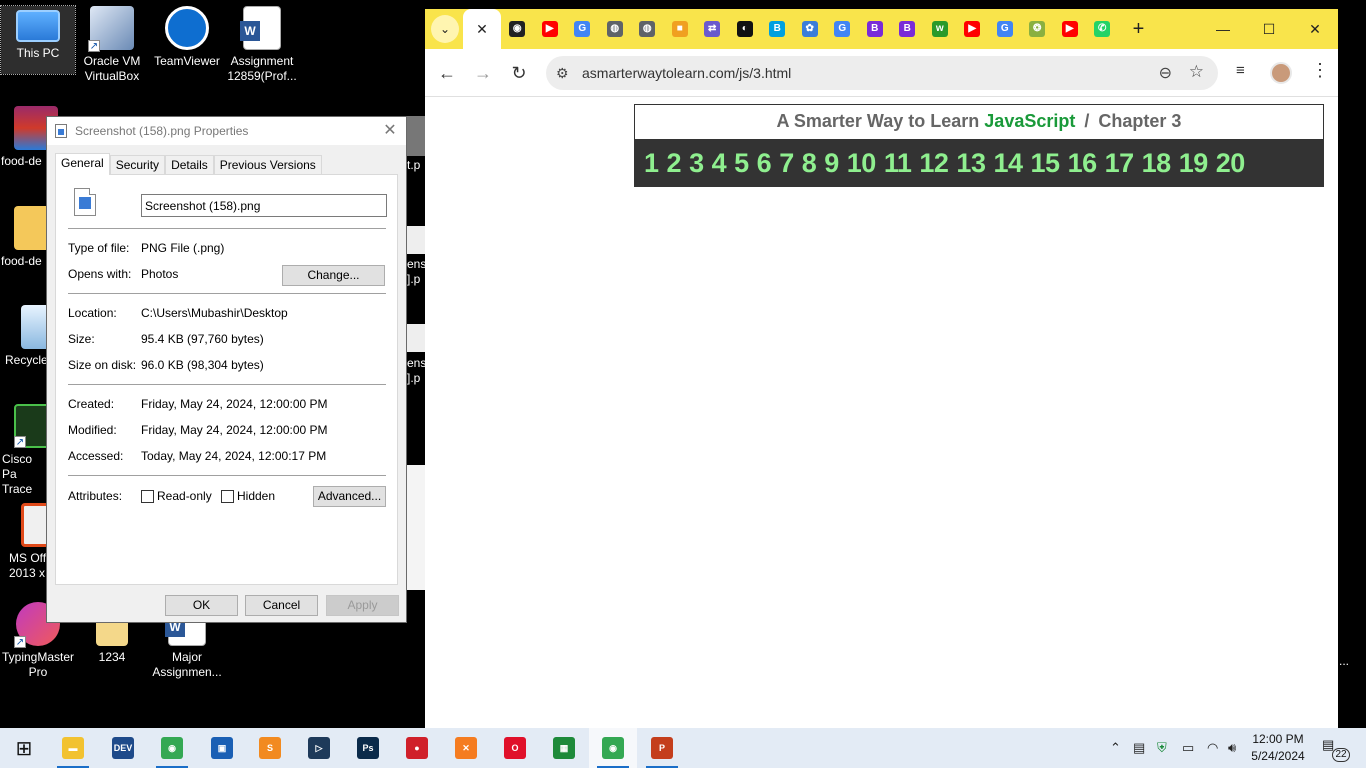 This screenshot has width=1366, height=768. I want to click on active-tab: ✕, so click(482, 29).